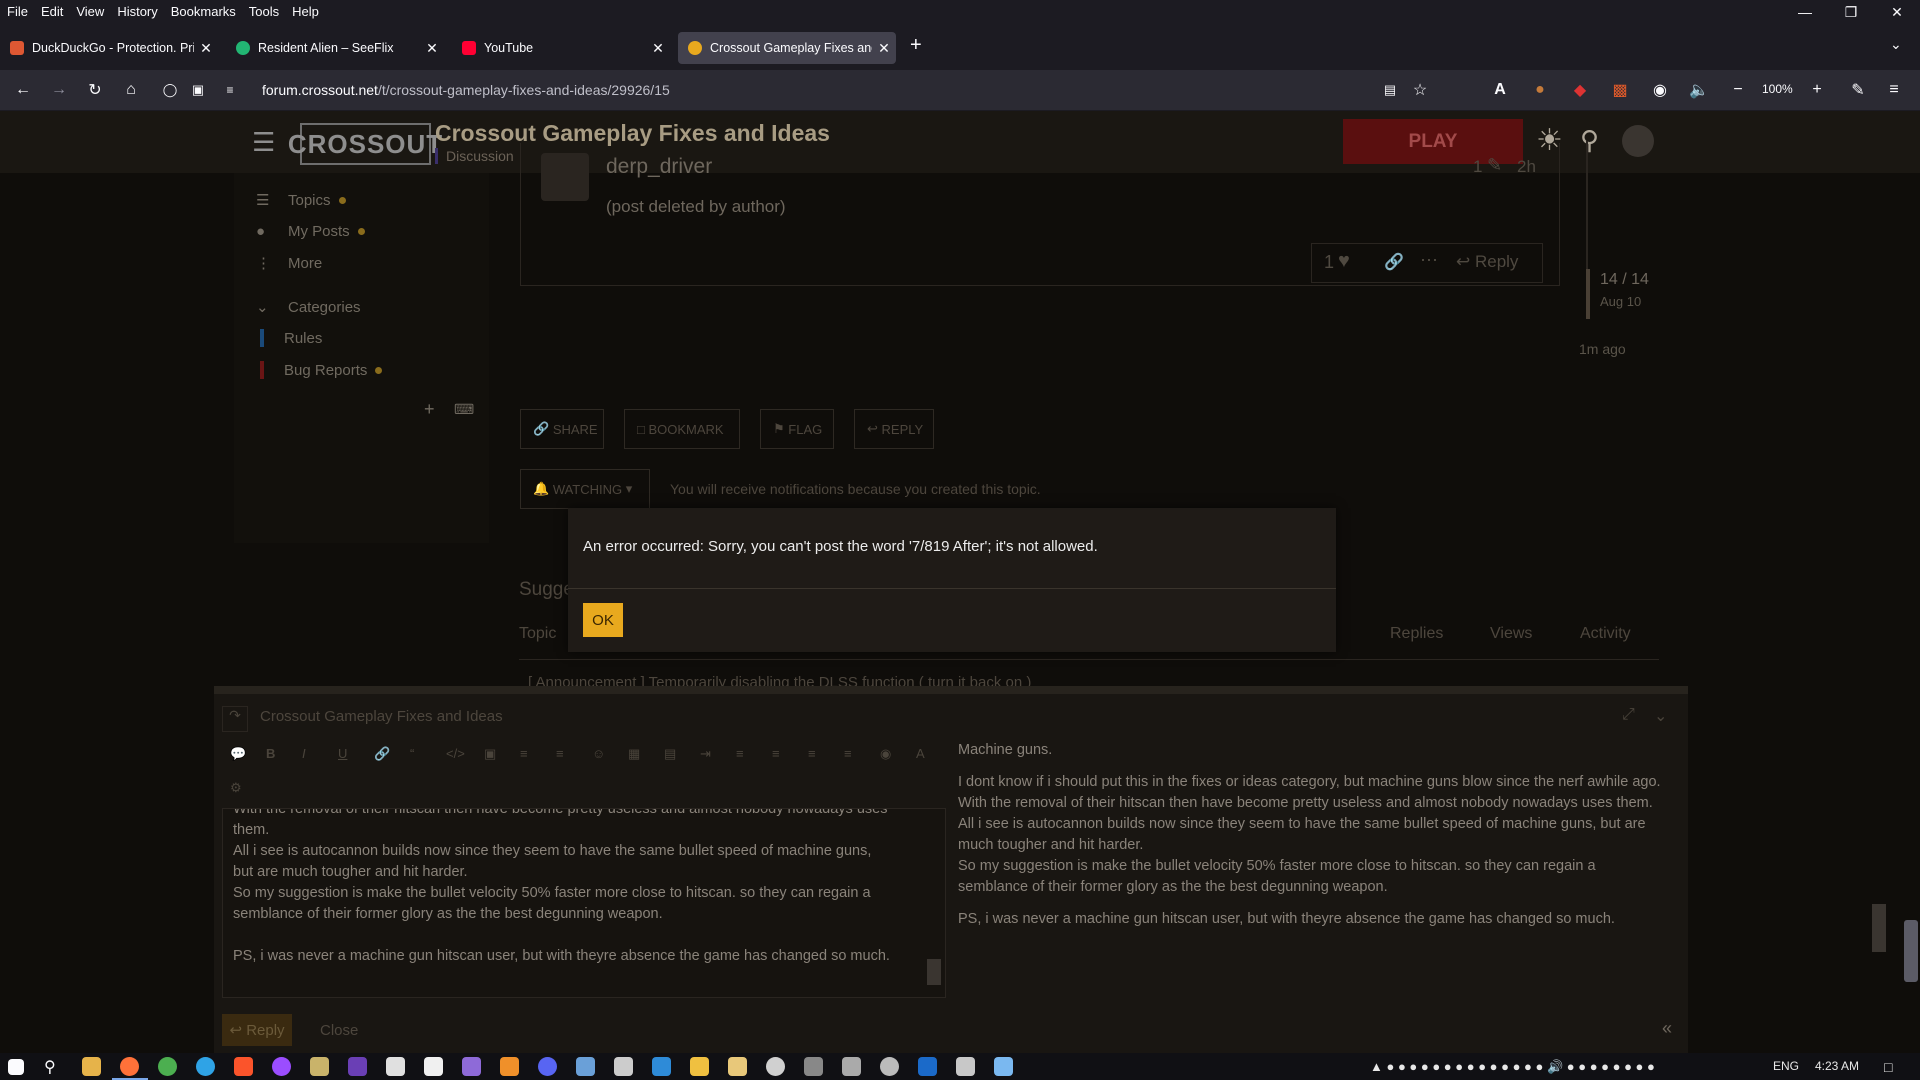  Describe the element at coordinates (339, 1030) in the screenshot. I see `close-composer-button: Close` at that location.